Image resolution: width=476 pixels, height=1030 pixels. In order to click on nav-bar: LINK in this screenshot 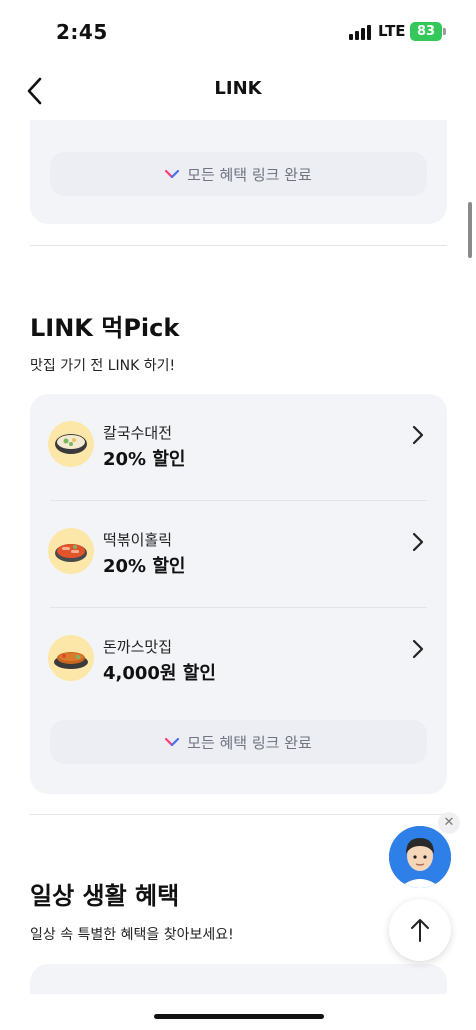, I will do `click(238, 91)`.